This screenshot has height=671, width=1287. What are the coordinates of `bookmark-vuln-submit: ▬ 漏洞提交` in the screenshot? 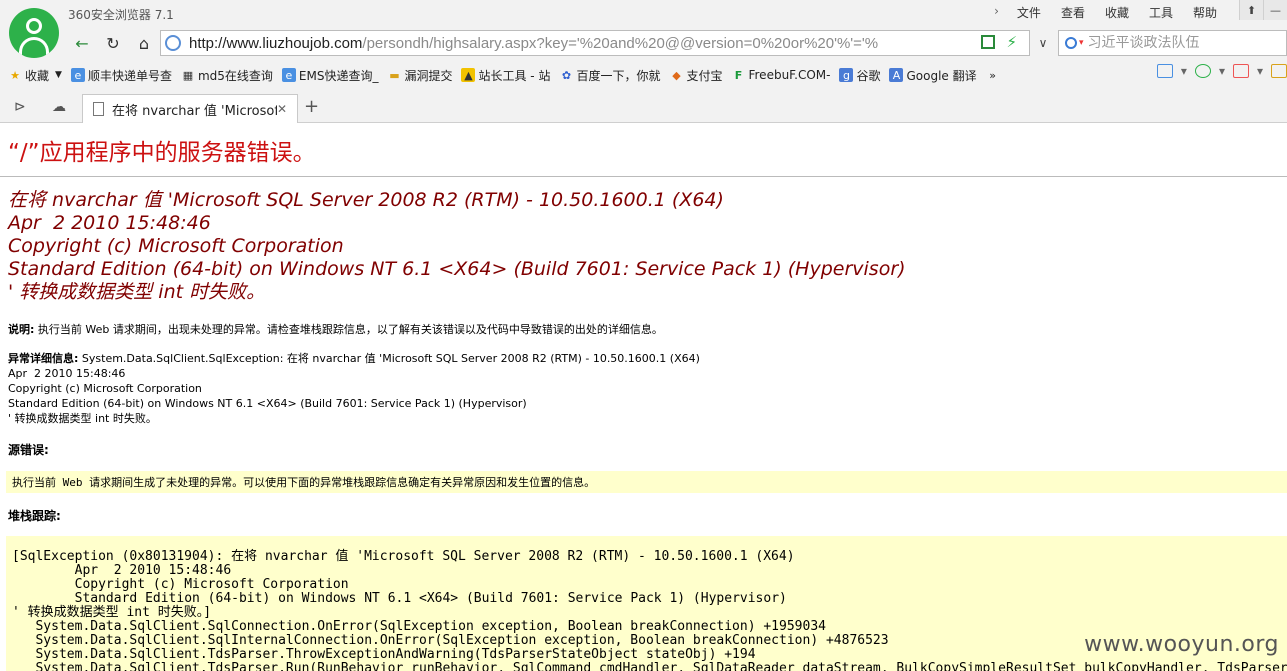 It's located at (419, 75).